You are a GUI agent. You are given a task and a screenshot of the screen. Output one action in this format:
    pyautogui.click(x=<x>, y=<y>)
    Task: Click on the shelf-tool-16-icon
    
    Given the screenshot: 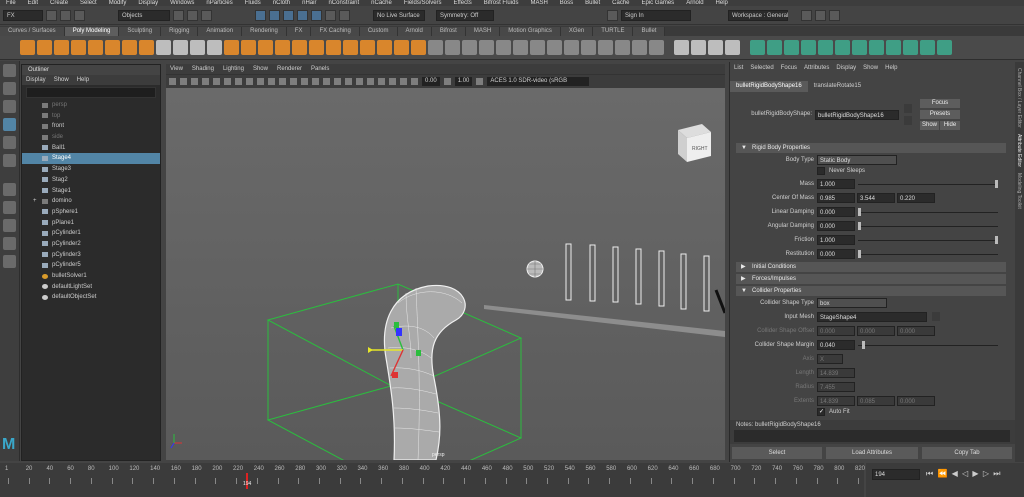 What is the action you would take?
    pyautogui.click(x=282, y=47)
    